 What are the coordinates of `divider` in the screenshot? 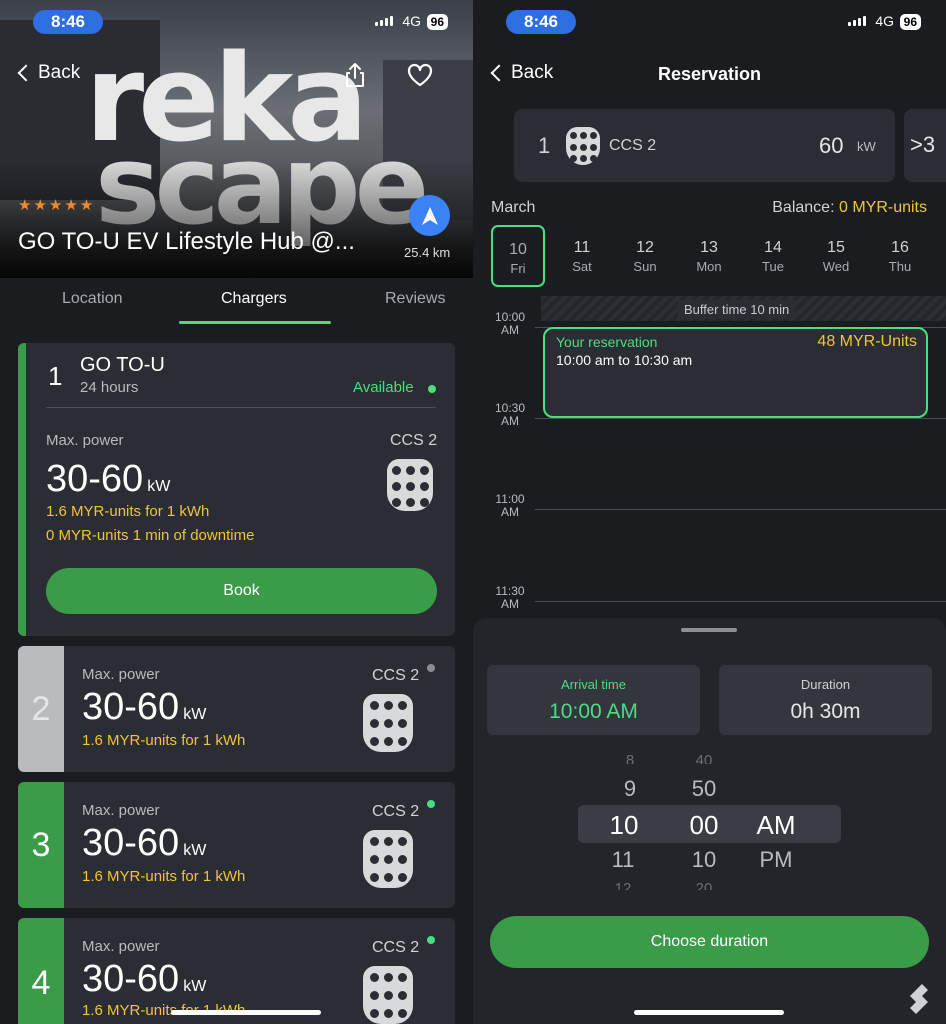 It's located at (241, 407).